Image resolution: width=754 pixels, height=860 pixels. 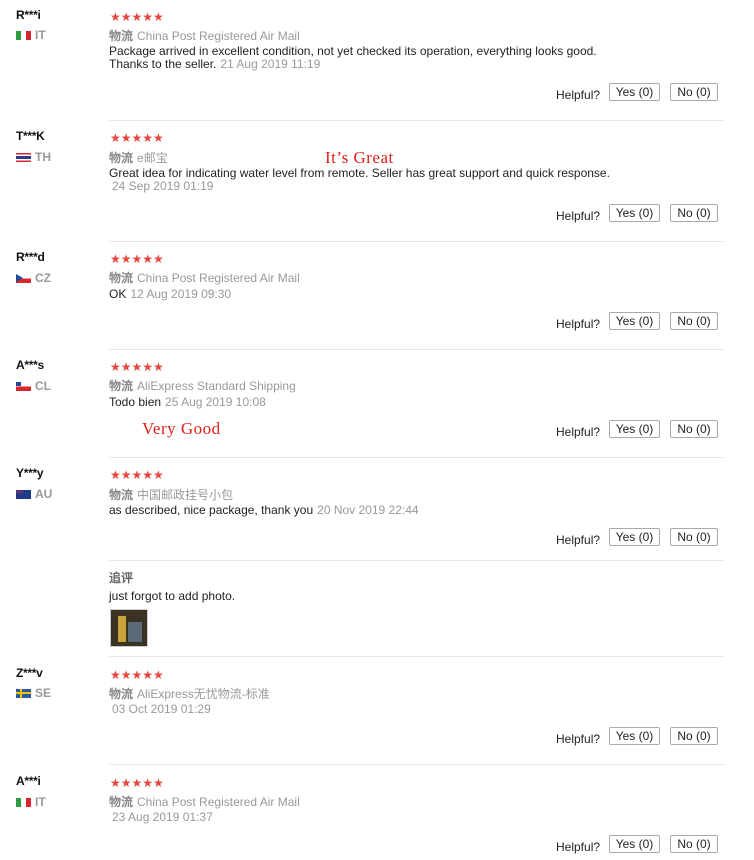 What do you see at coordinates (152, 158) in the screenshot?
I see `shipping-name: e邮宝` at bounding box center [152, 158].